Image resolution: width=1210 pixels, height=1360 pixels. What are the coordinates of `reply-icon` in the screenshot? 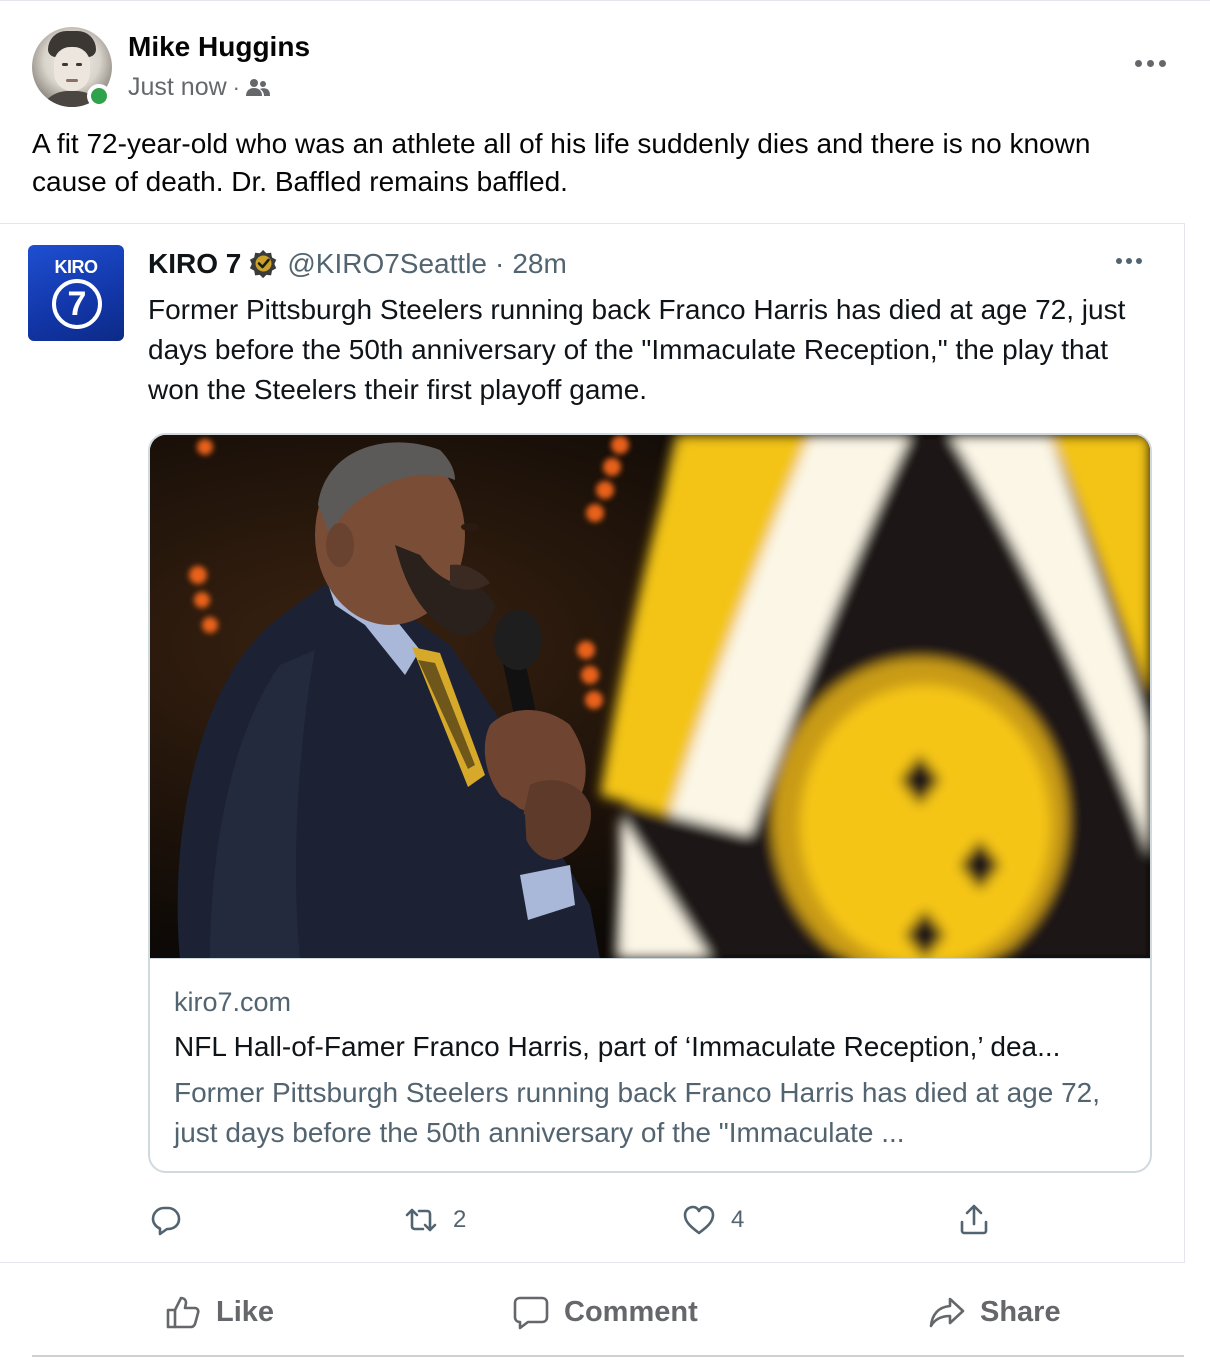 It's located at (166, 1221).